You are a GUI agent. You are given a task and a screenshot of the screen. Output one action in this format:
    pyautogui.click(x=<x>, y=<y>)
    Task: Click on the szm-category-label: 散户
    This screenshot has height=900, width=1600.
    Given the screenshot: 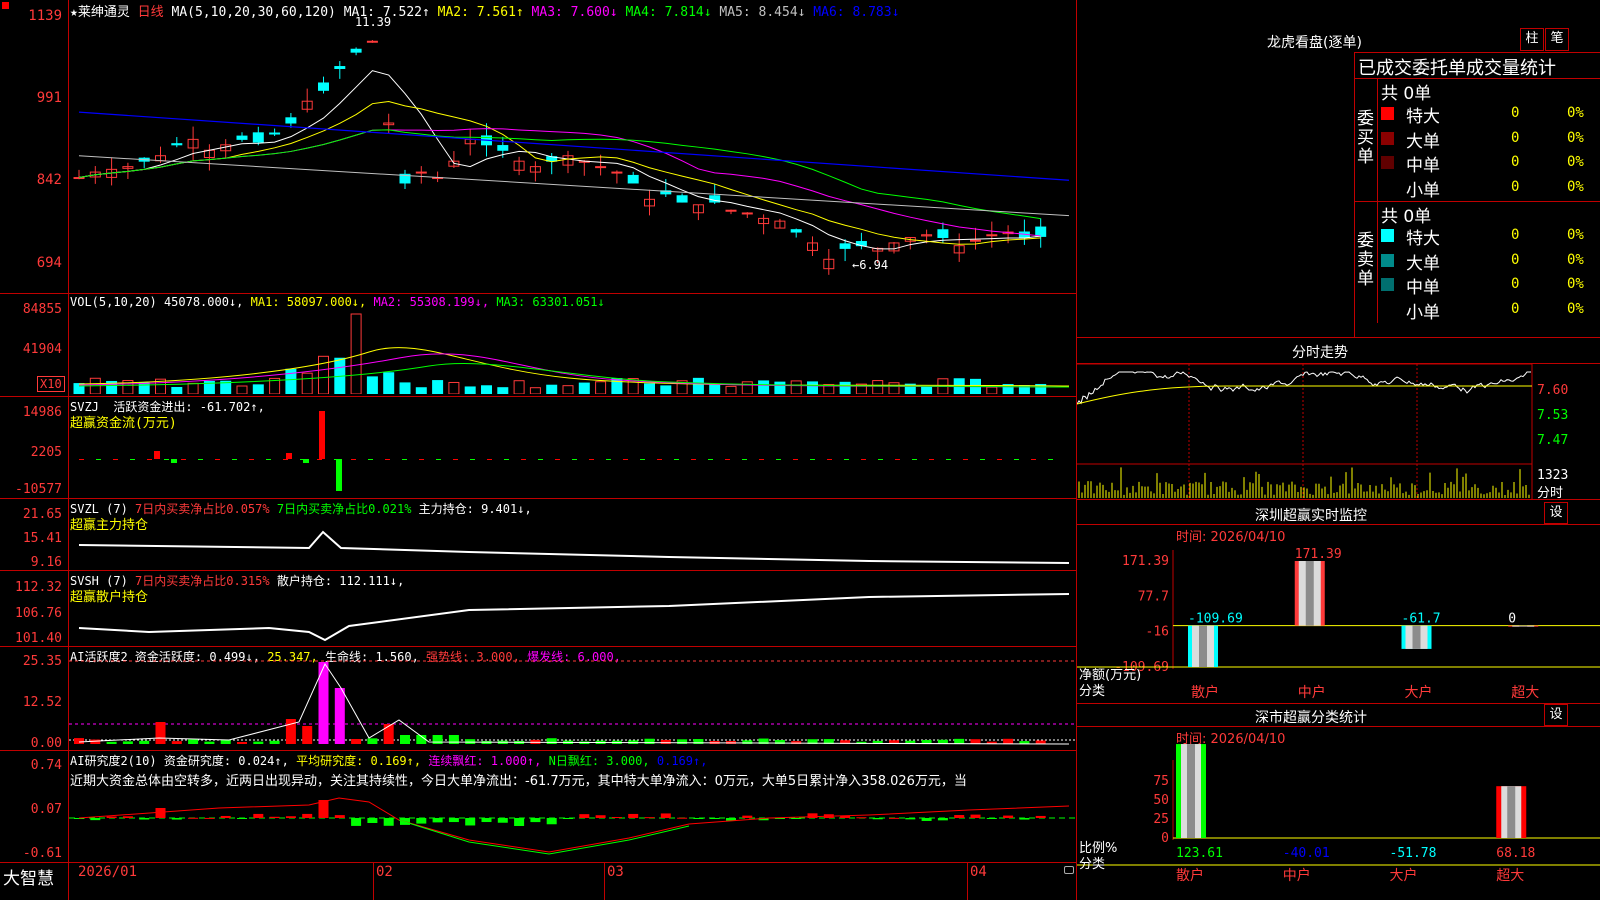 What is the action you would take?
    pyautogui.click(x=1205, y=692)
    